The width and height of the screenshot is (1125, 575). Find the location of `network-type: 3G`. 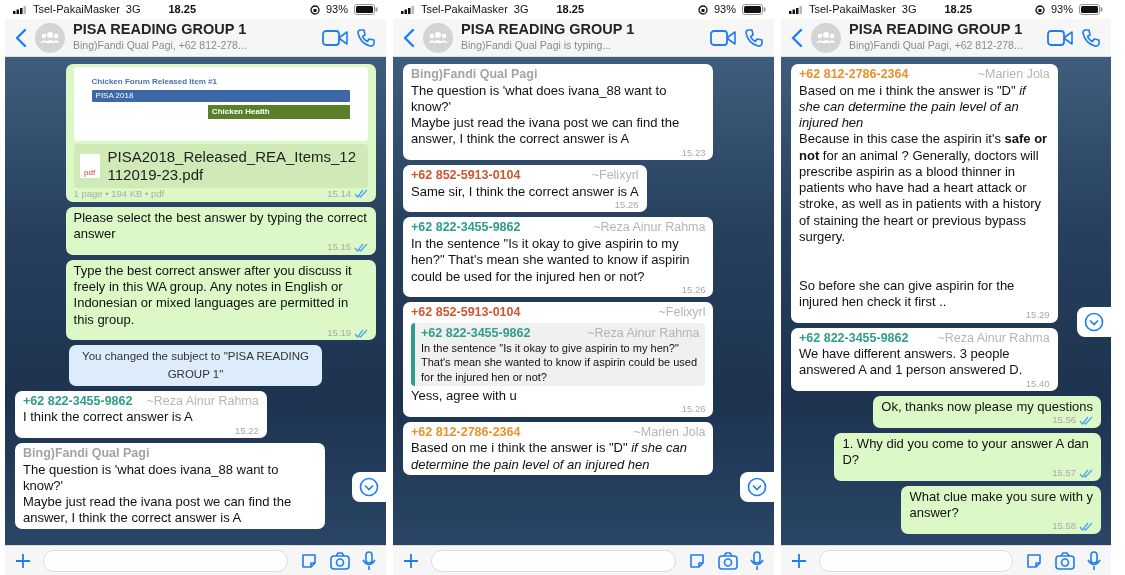

network-type: 3G is located at coordinates (521, 10).